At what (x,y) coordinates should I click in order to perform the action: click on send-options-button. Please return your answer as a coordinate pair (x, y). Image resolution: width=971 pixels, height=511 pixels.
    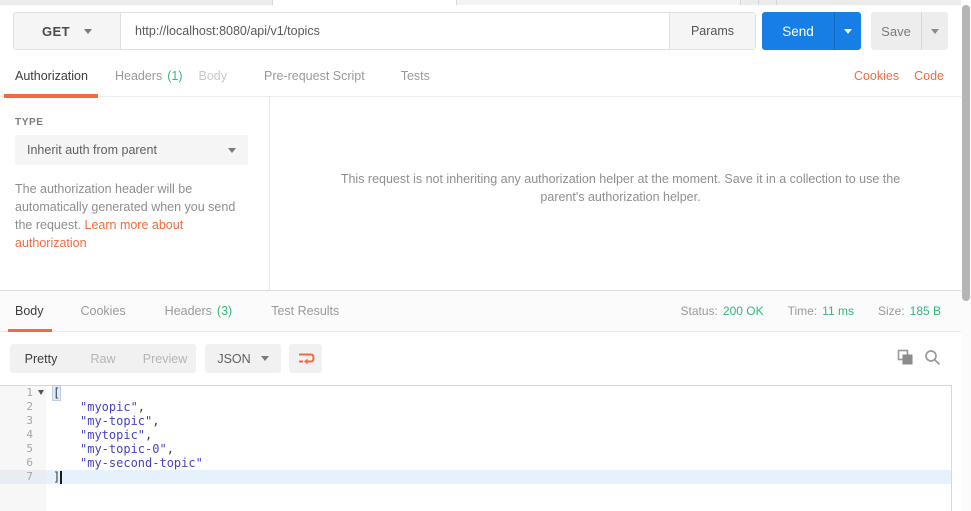
    Looking at the image, I should click on (847, 31).